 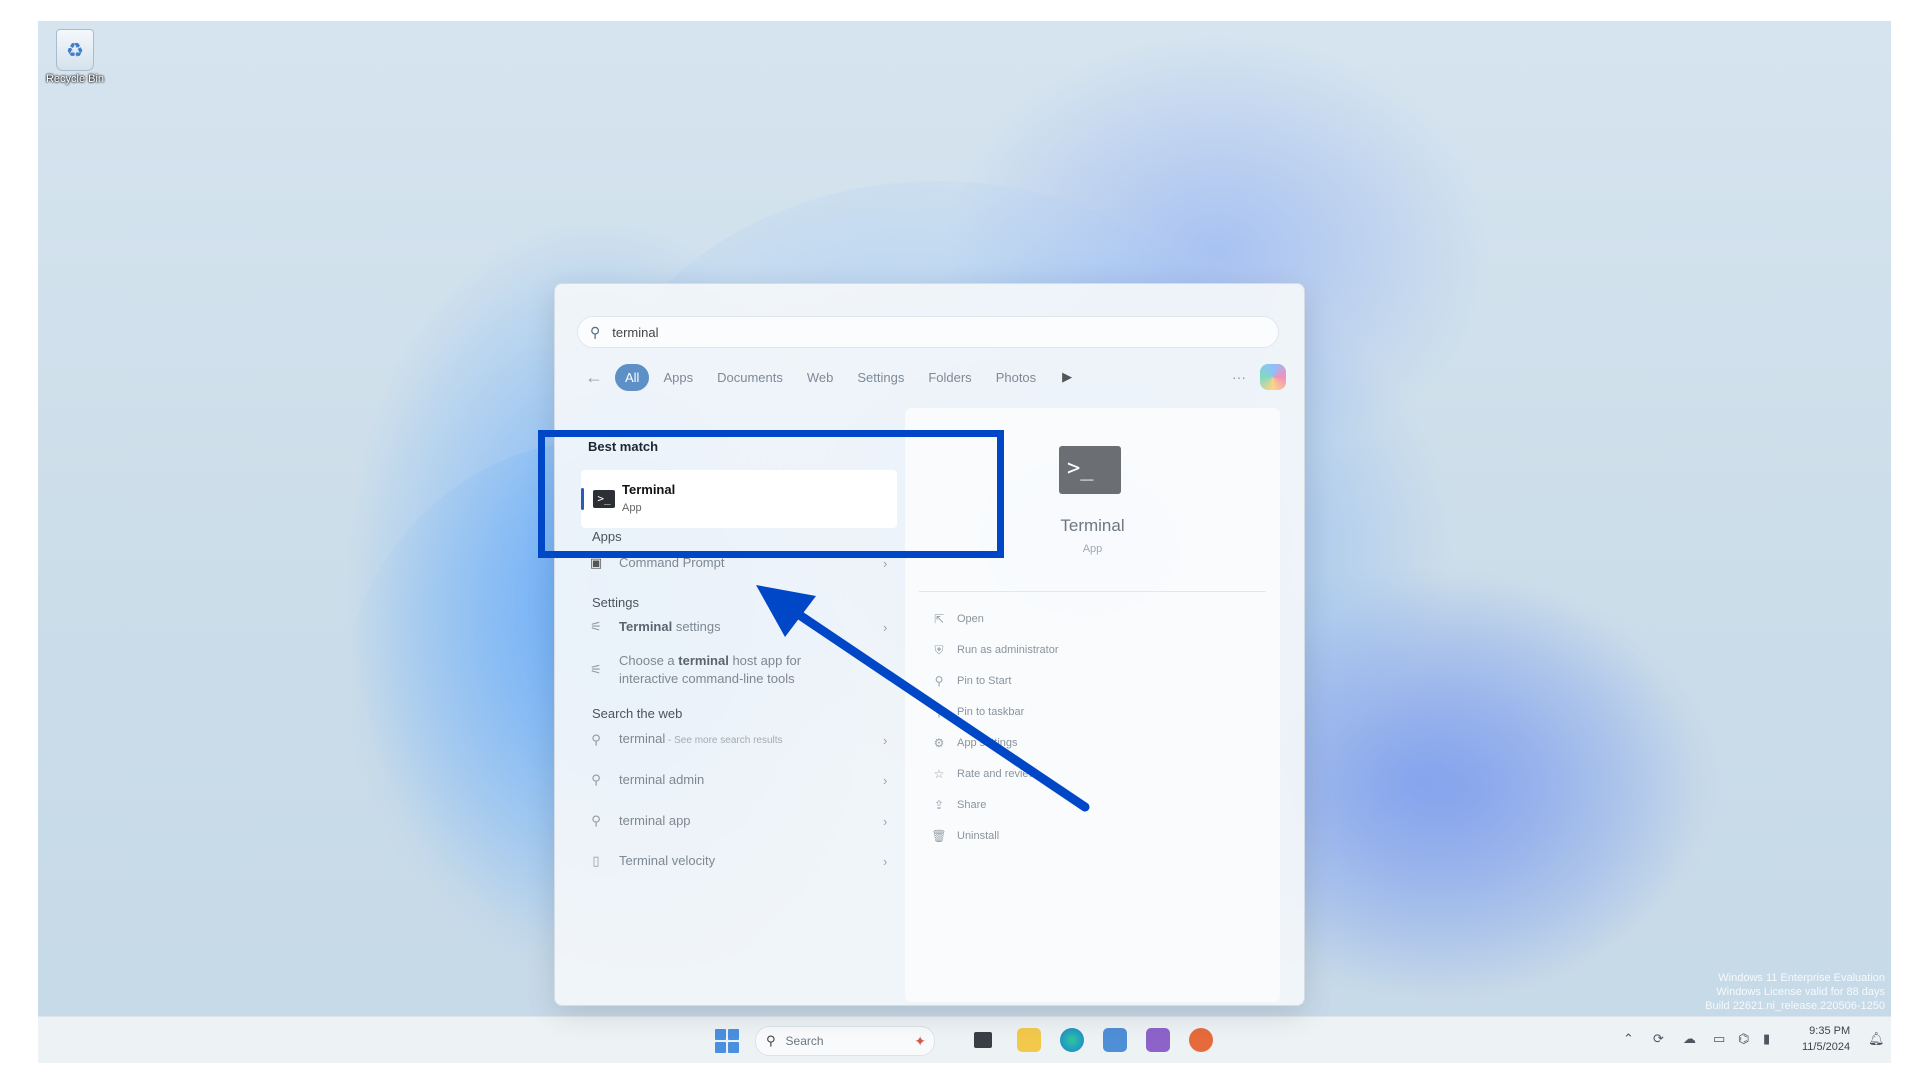 I want to click on arrow-shaft, so click(x=938, y=708).